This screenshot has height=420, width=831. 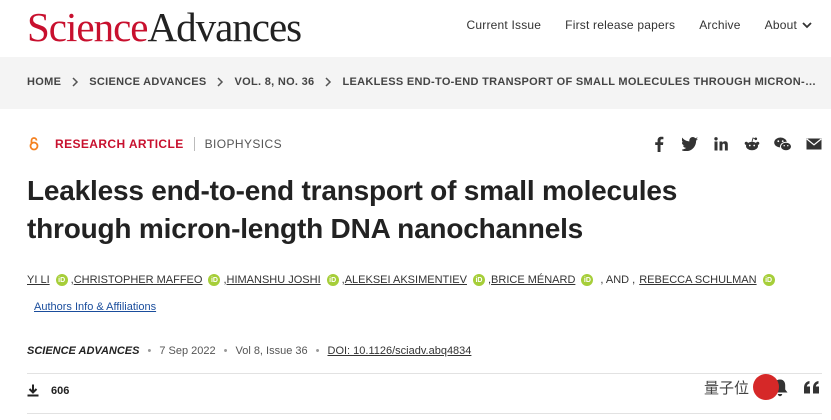 I want to click on nav-archive: Archive, so click(x=719, y=25).